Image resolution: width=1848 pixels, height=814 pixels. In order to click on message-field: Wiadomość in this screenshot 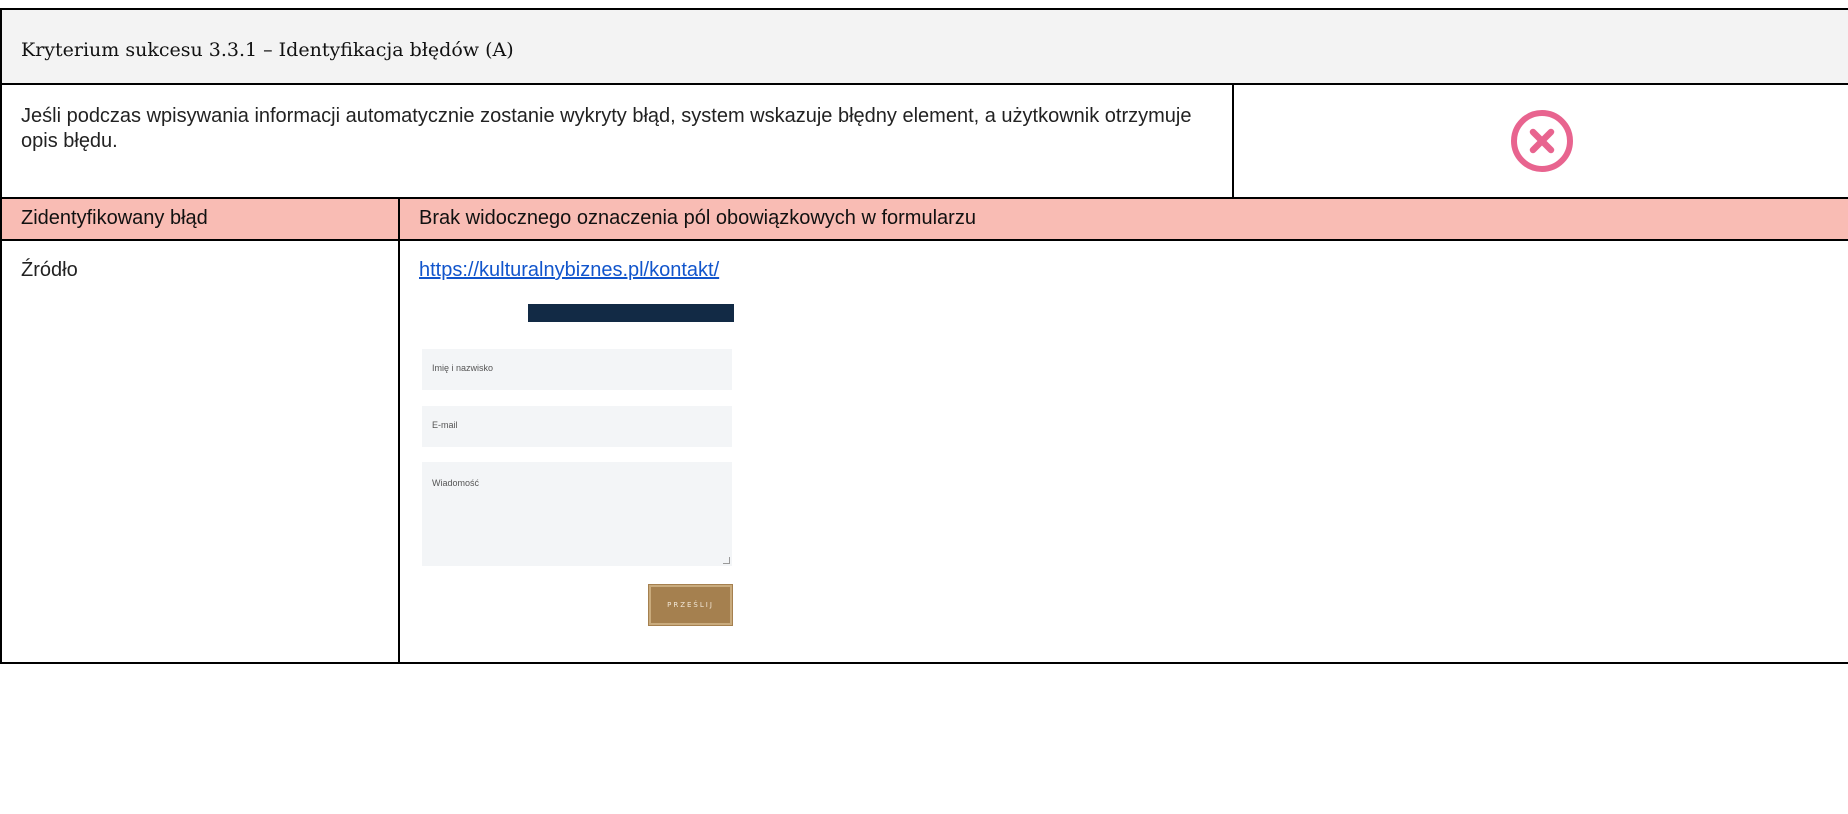, I will do `click(577, 514)`.